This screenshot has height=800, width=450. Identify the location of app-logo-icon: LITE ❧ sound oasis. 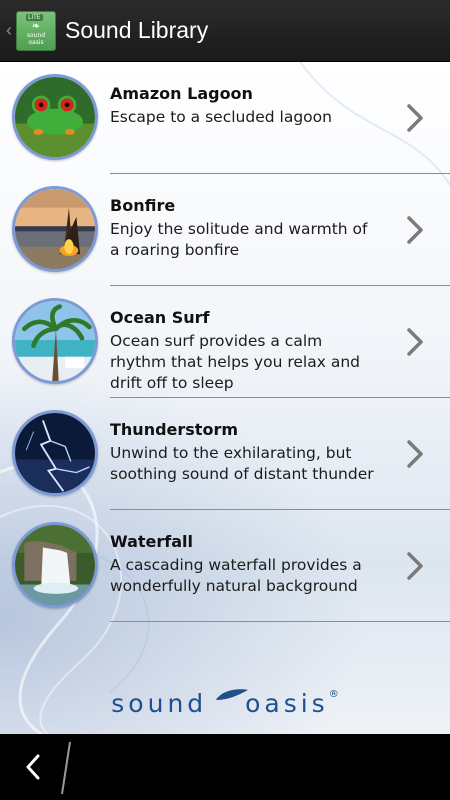
(36, 30).